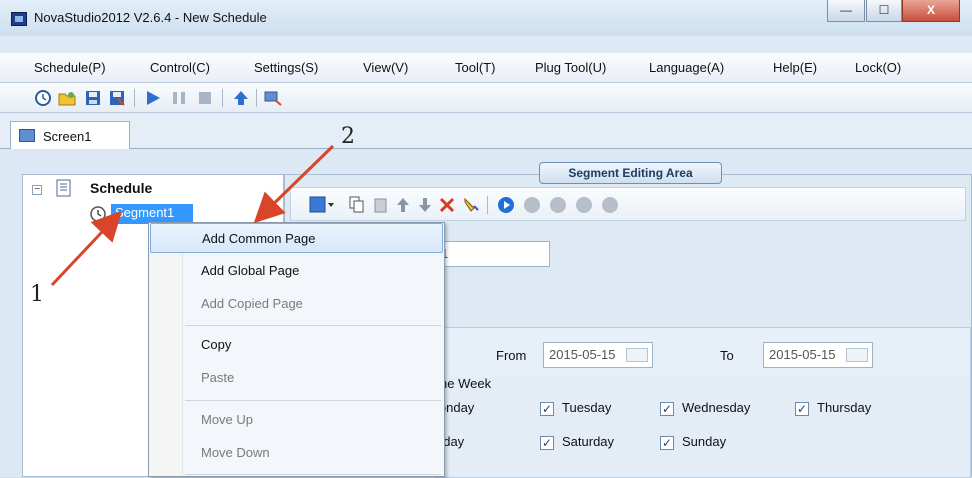 The width and height of the screenshot is (972, 478). Describe the element at coordinates (878, 67) in the screenshot. I see `menu-lock: Lock(O)` at that location.